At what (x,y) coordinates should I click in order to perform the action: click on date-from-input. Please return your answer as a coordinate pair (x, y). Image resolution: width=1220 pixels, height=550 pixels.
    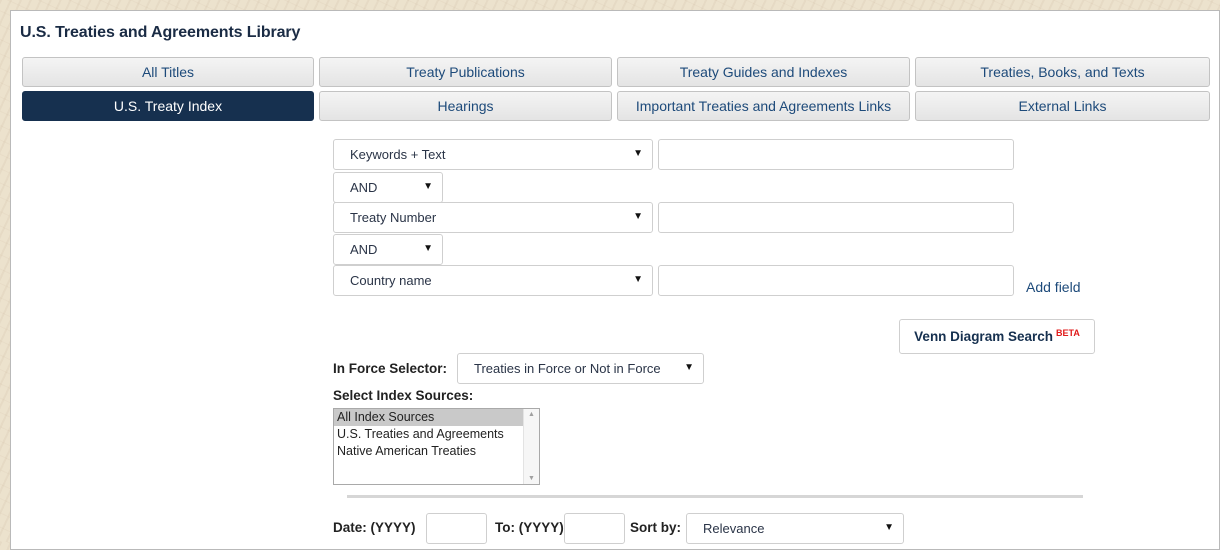
    Looking at the image, I should click on (456, 528).